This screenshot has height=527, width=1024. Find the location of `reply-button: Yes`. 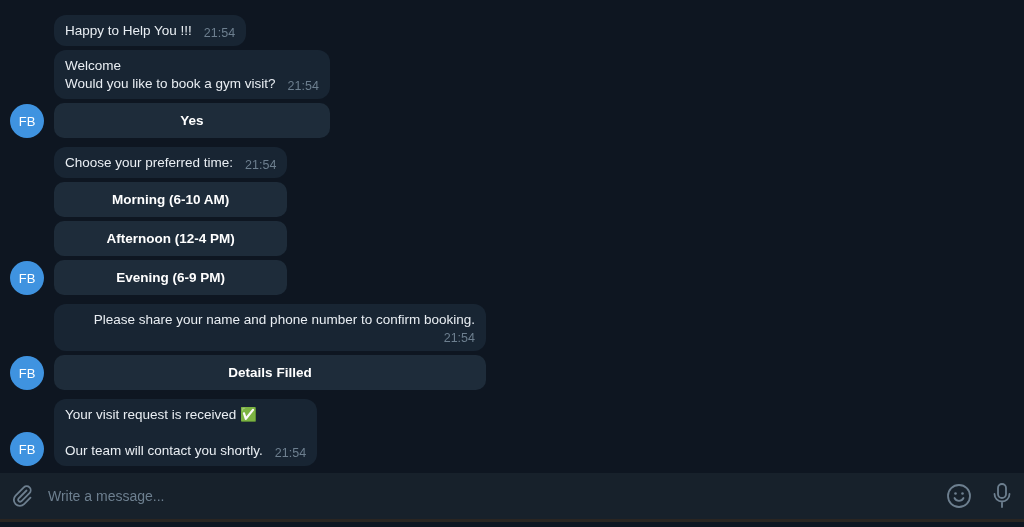

reply-button: Yes is located at coordinates (192, 120).